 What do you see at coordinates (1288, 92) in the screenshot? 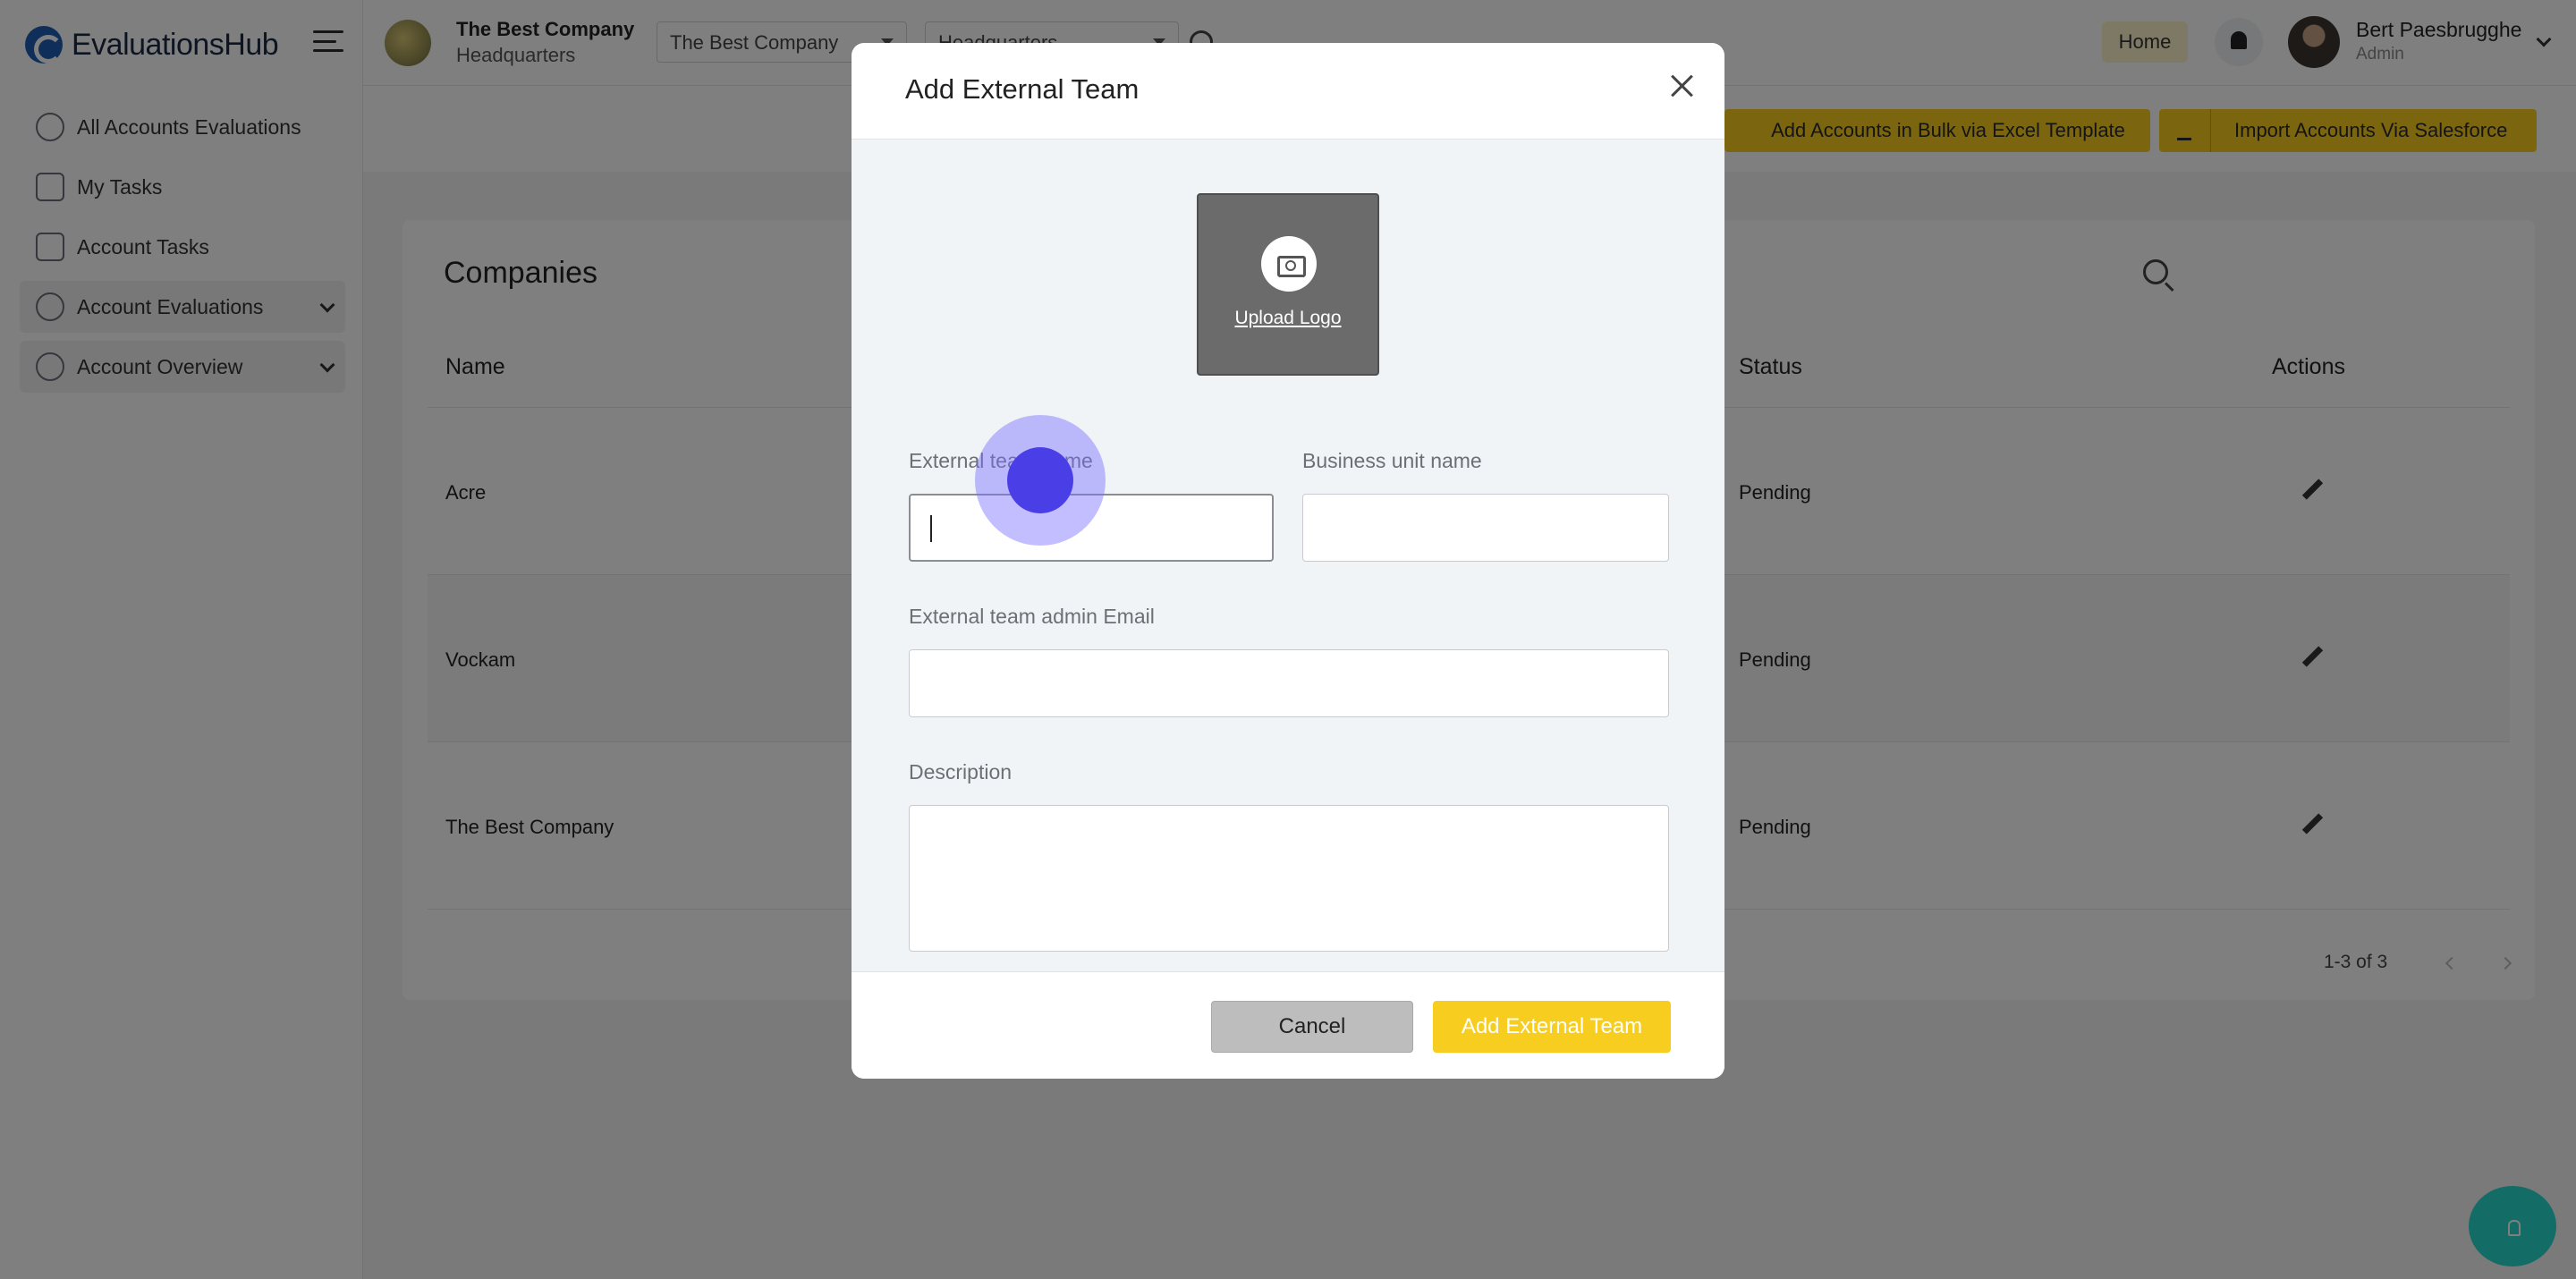
I see `dialog-header: Add External Team` at bounding box center [1288, 92].